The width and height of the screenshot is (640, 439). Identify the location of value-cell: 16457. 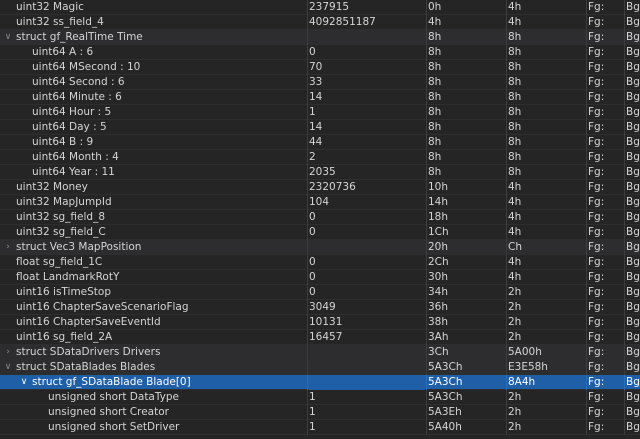
(367, 337).